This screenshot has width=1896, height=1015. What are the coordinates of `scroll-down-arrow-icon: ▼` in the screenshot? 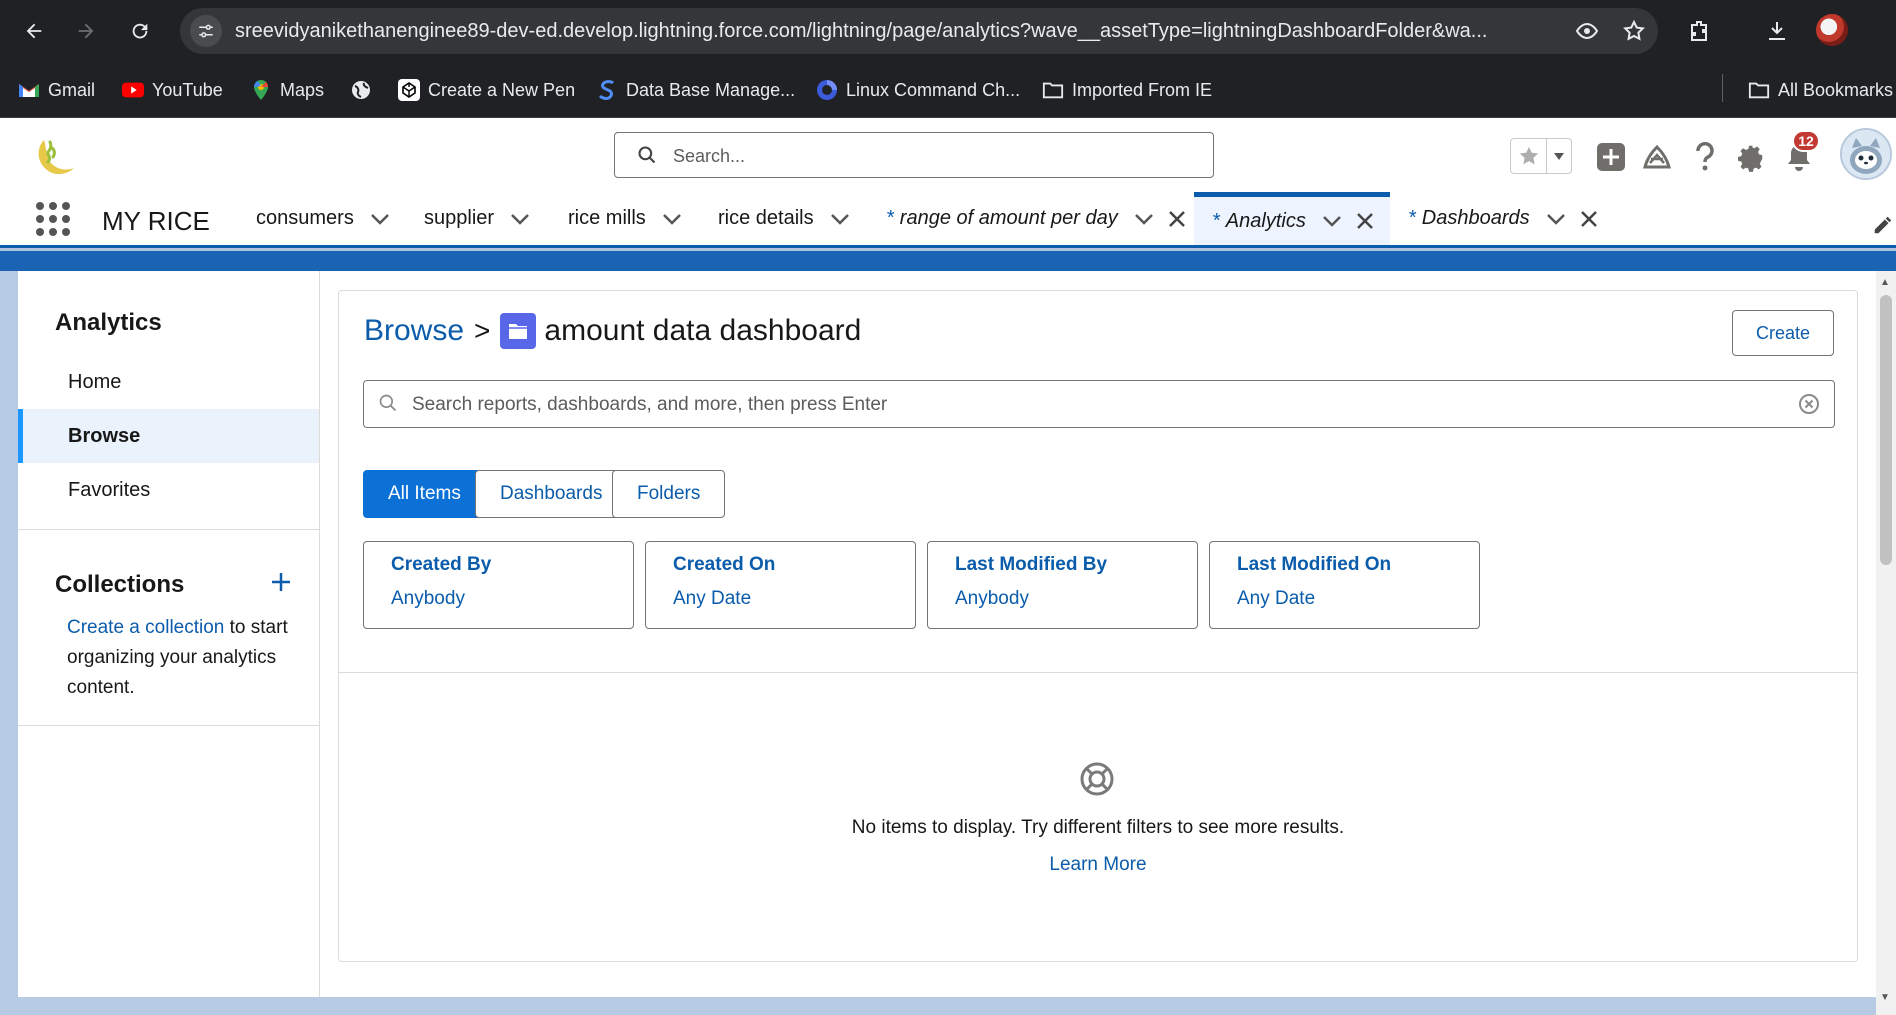 It's located at (1885, 997).